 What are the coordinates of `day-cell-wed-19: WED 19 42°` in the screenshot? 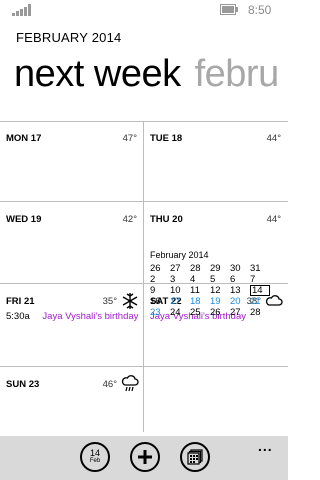 It's located at (71, 243).